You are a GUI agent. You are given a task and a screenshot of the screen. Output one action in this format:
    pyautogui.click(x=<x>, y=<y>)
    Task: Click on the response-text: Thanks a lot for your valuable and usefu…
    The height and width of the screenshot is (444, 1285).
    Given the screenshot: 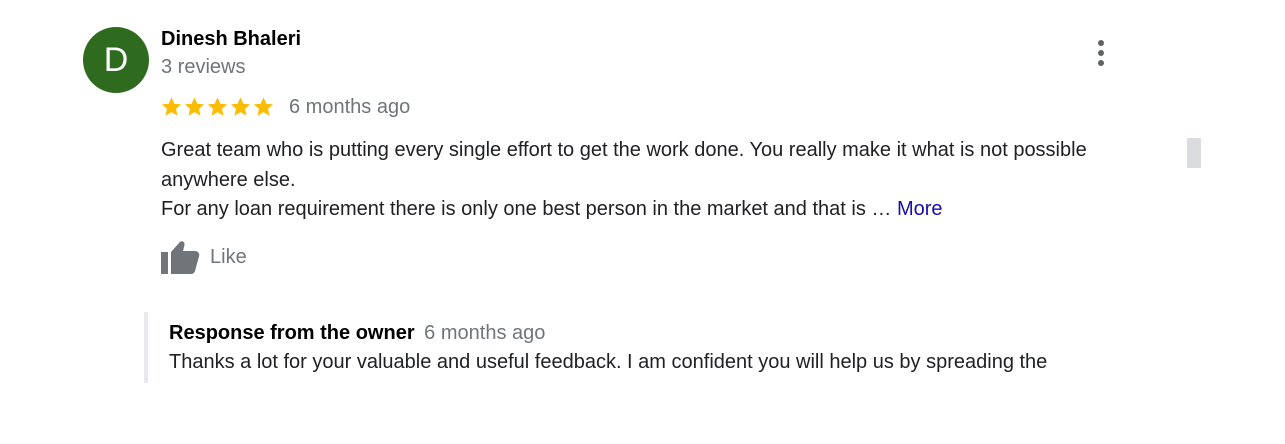 What is the action you would take?
    pyautogui.click(x=608, y=362)
    